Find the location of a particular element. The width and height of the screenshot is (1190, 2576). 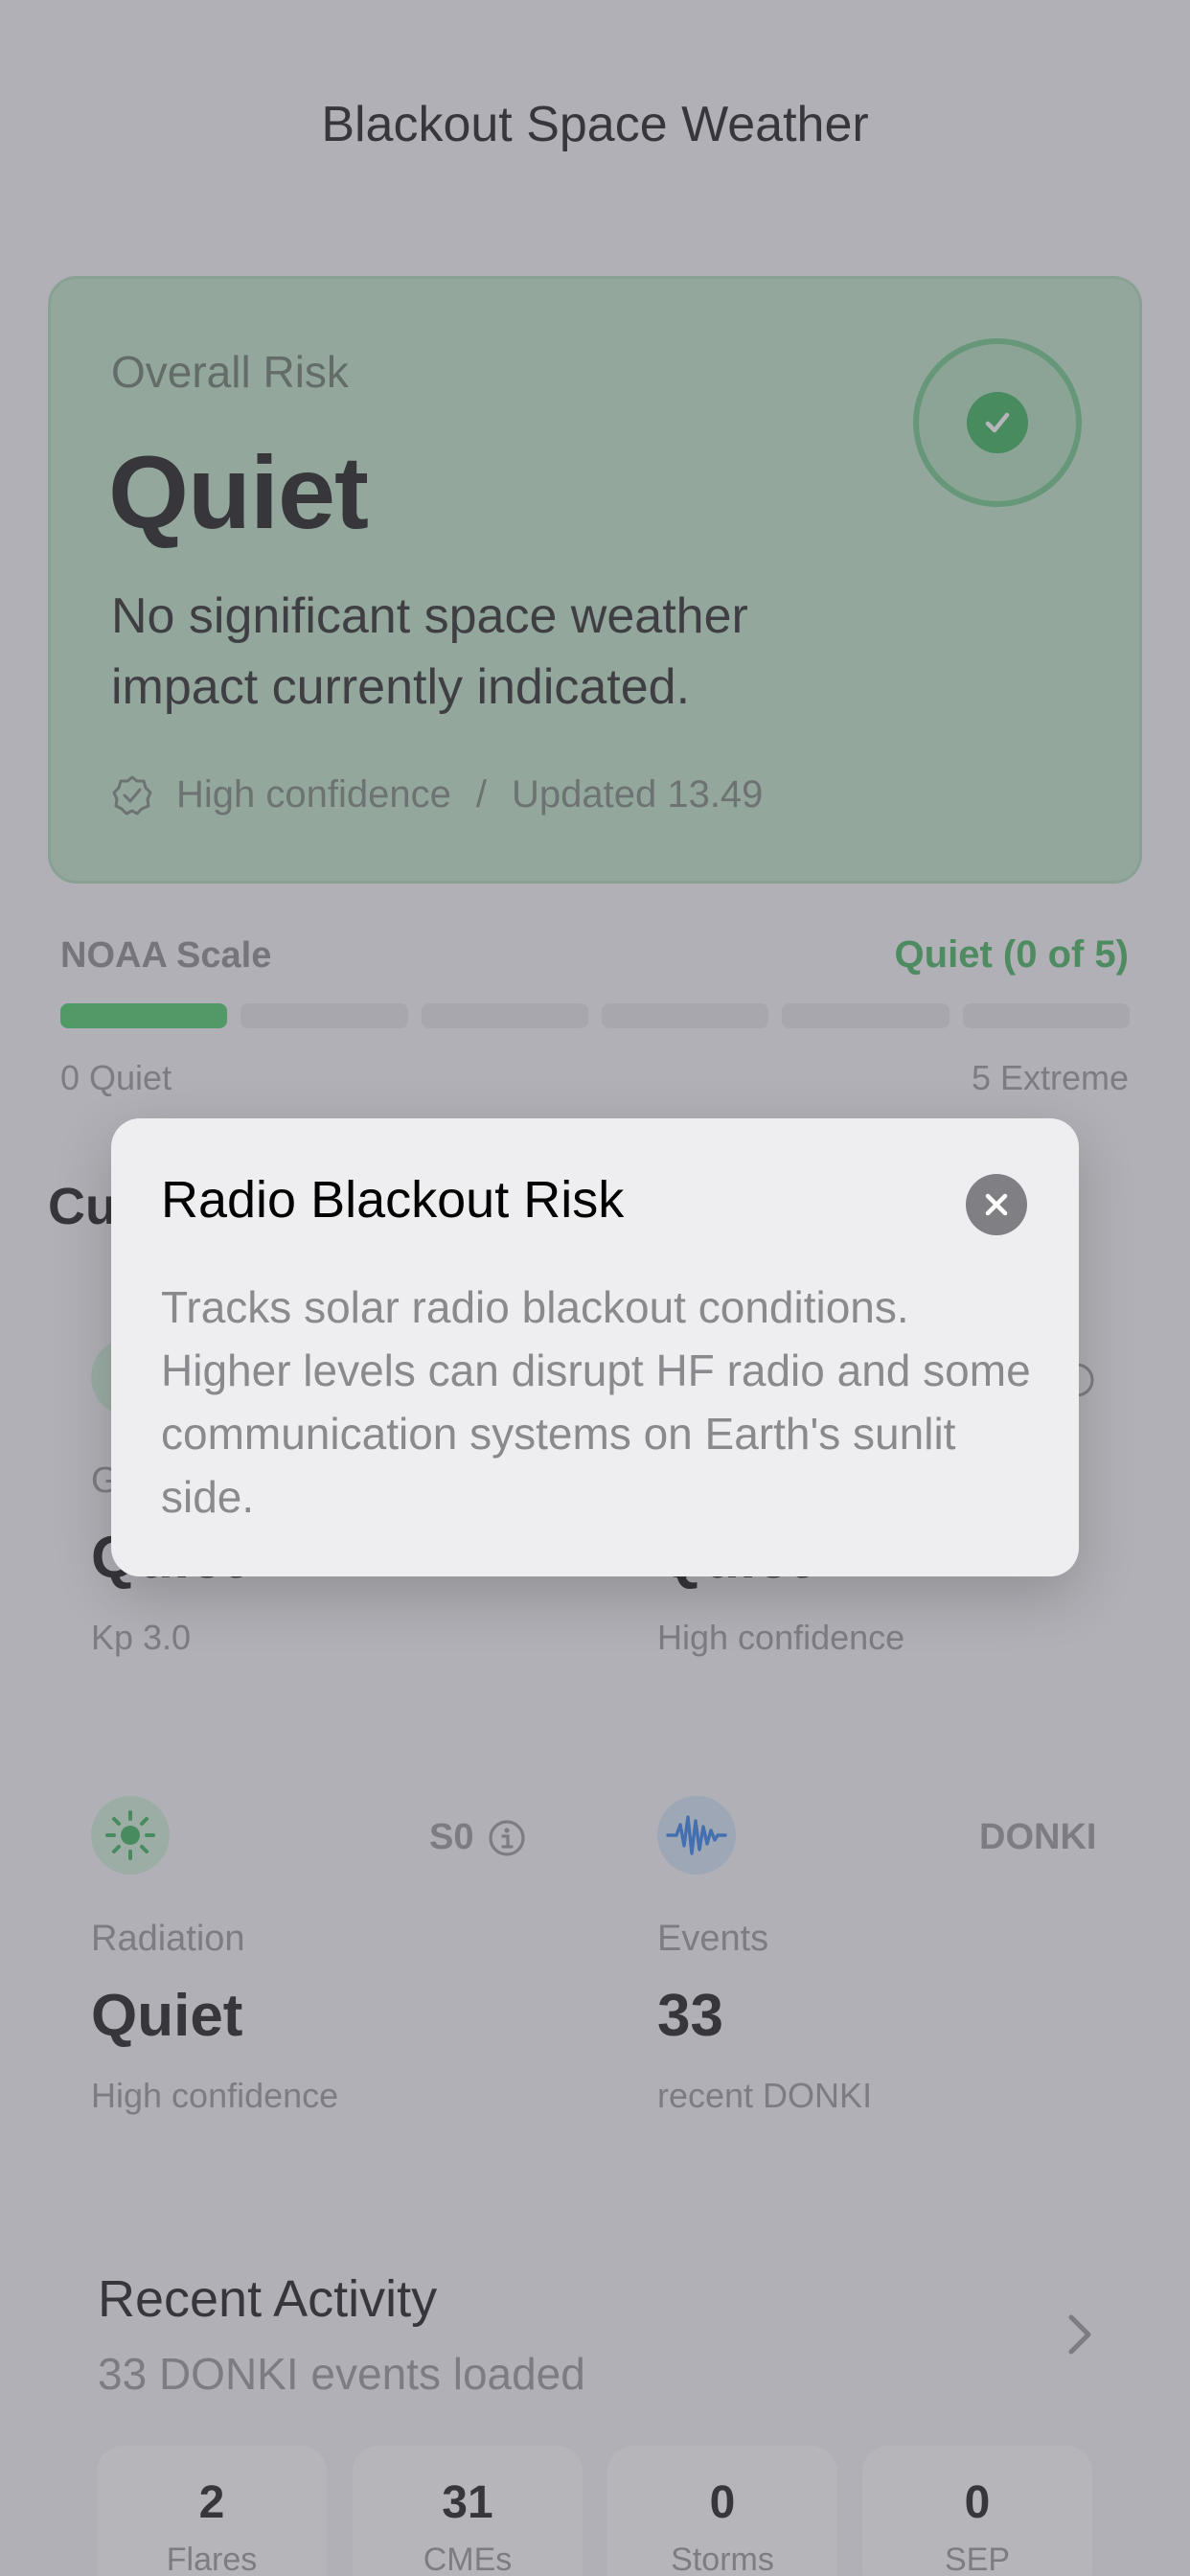

close-icon is located at coordinates (997, 1204).